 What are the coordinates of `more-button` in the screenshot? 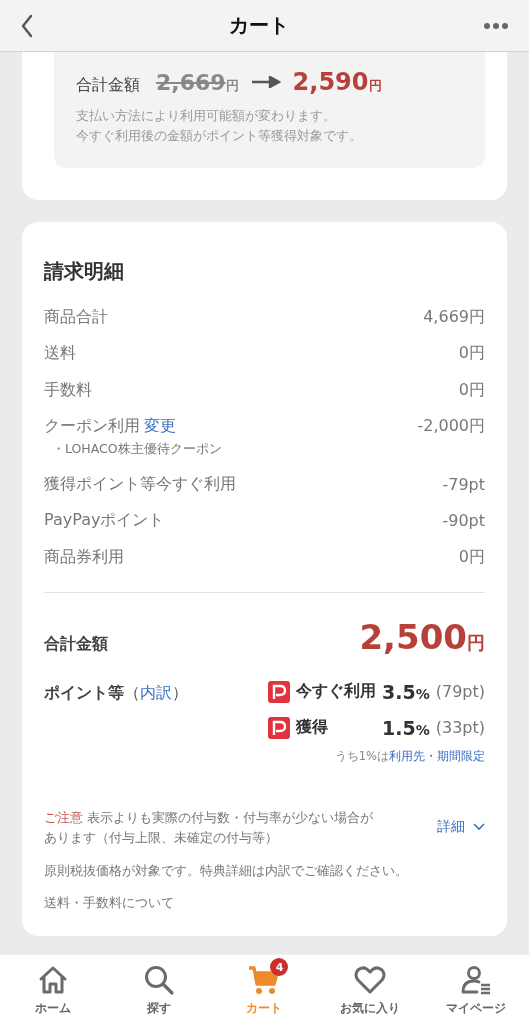 It's located at (496, 25).